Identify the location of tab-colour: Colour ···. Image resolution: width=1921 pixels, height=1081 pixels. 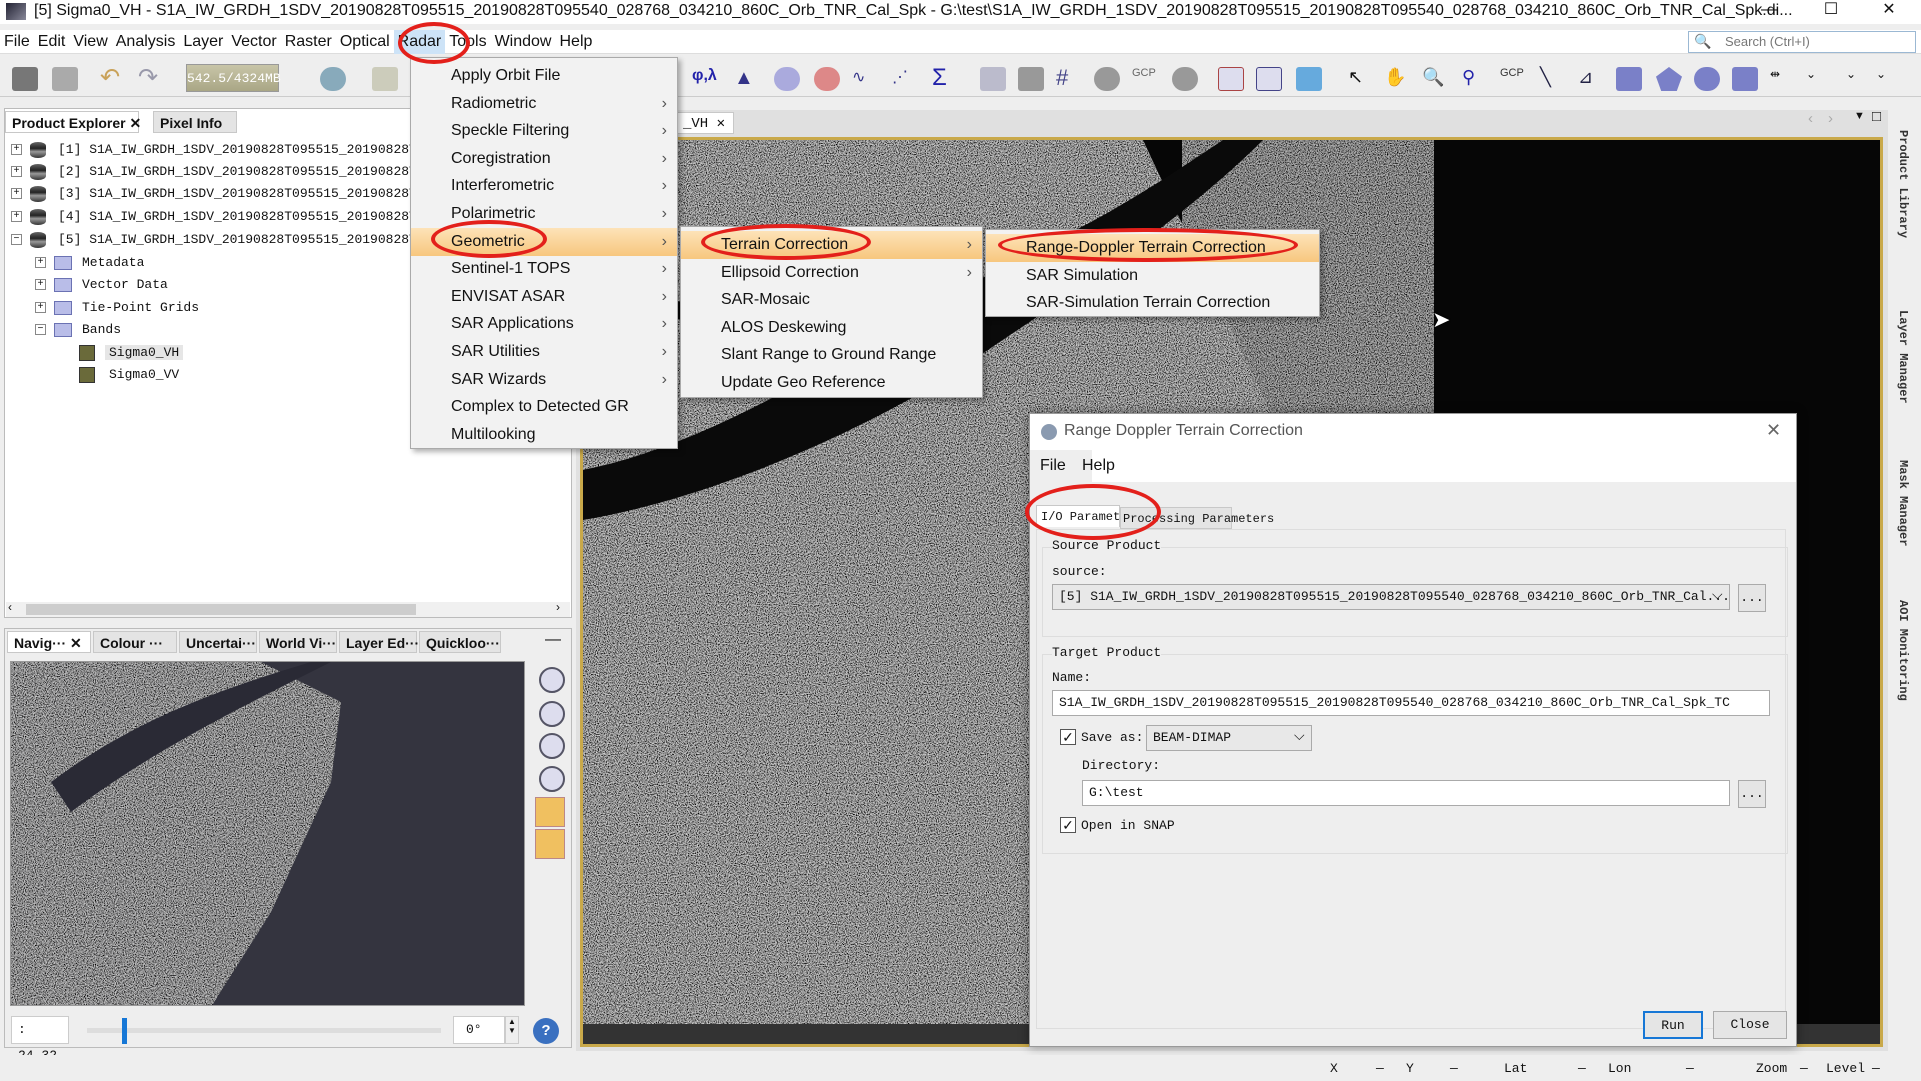
(135, 642).